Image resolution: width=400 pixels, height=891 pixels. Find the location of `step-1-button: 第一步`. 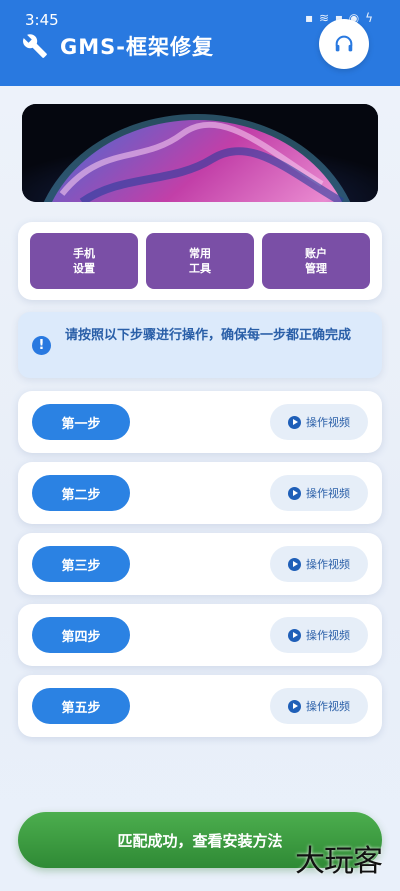

step-1-button: 第一步 is located at coordinates (81, 422).